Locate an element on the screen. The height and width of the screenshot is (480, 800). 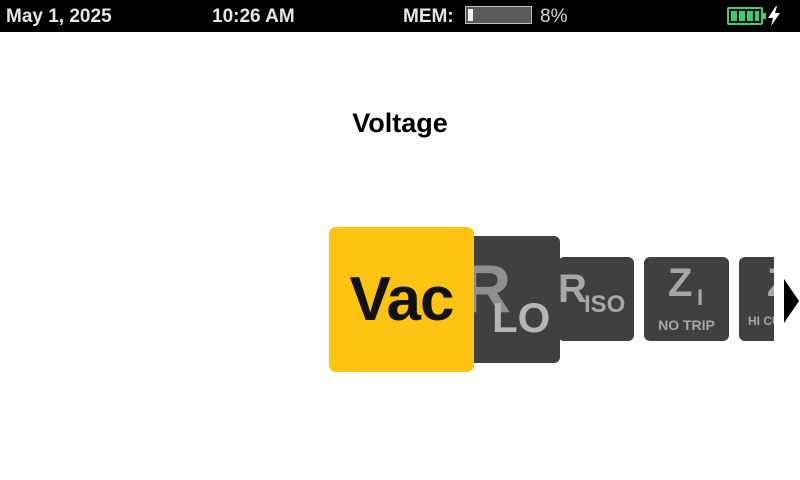
memory-label: MEM: is located at coordinates (428, 16).